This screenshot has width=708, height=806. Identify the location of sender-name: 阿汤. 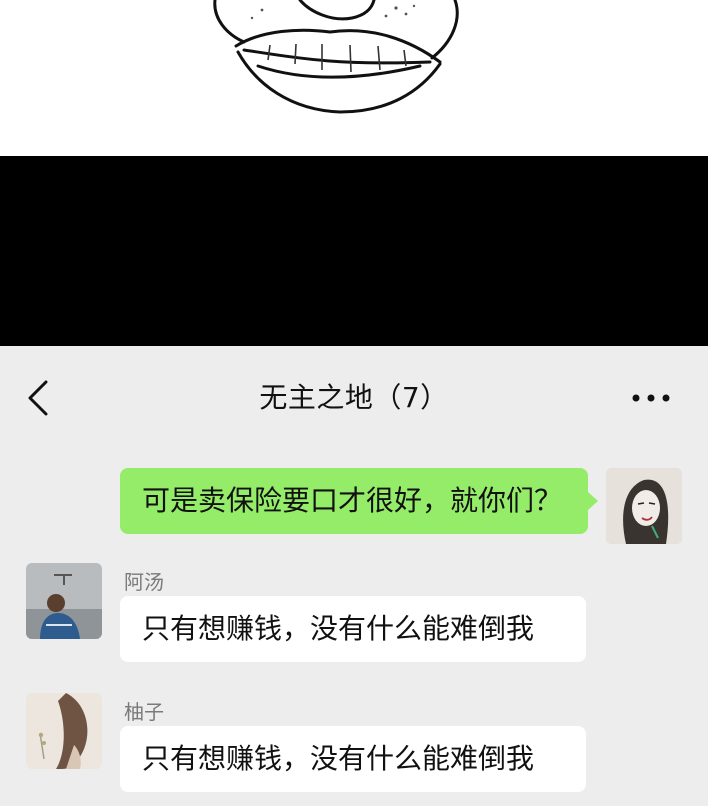
(144, 582).